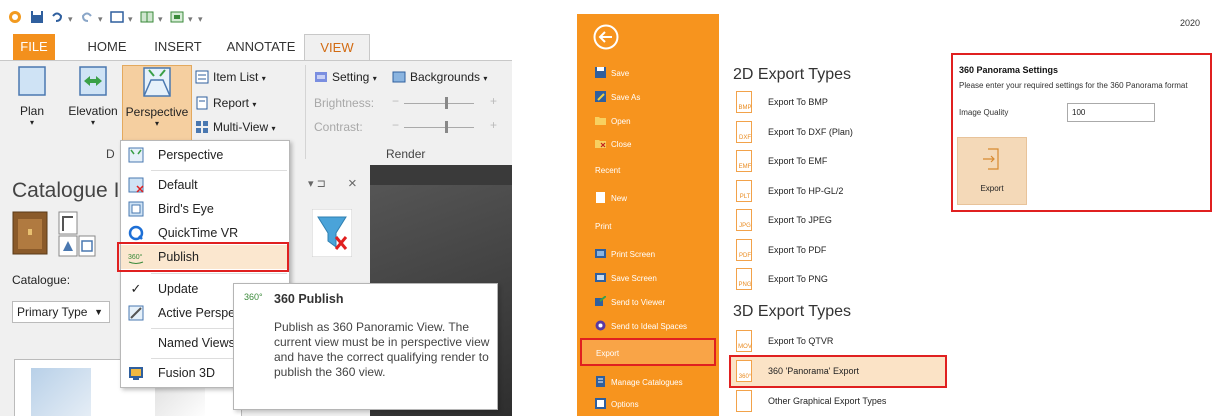  Describe the element at coordinates (352, 183) in the screenshot. I see `panel-close-icon: ×` at that location.